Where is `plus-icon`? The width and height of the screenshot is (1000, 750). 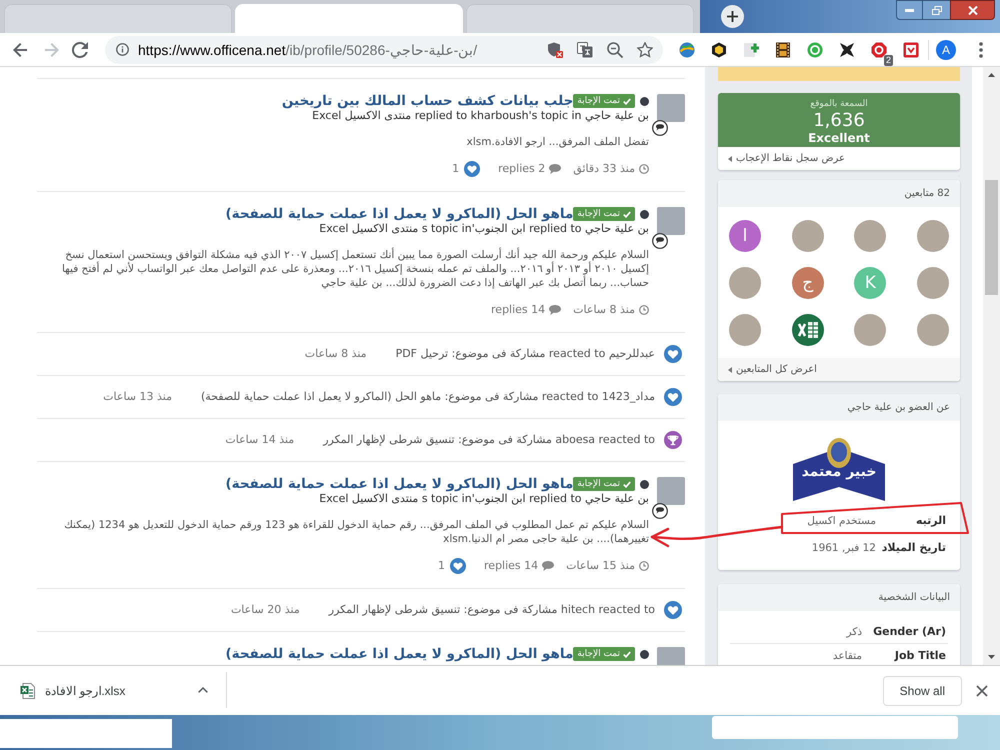 plus-icon is located at coordinates (732, 16).